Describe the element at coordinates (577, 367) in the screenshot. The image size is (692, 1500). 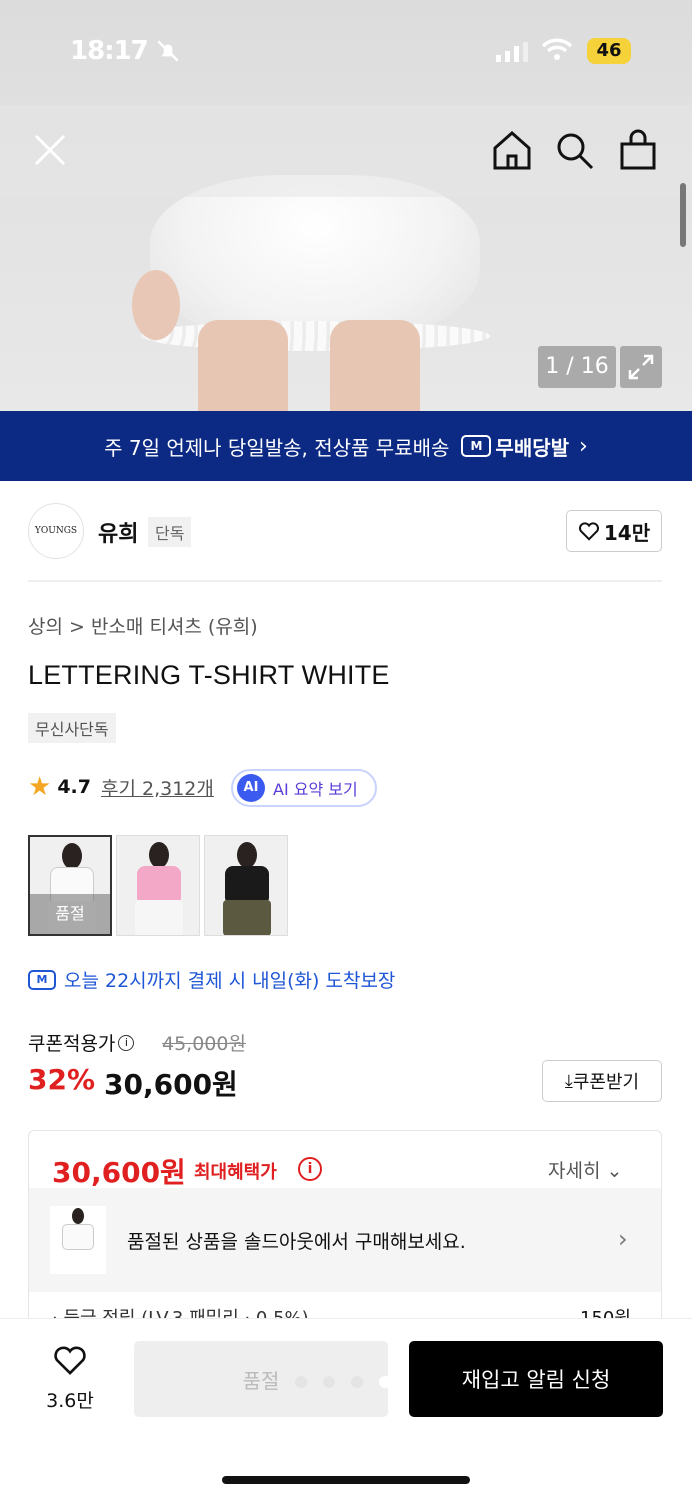
I see `image-counter: 1 / 16` at that location.